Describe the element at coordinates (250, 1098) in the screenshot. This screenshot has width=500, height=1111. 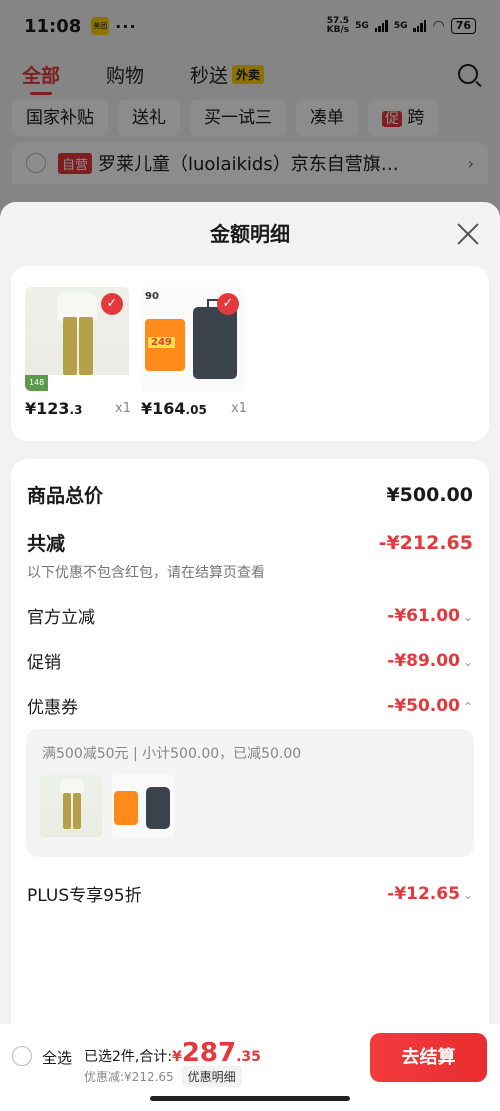
I see `home-indicator` at that location.